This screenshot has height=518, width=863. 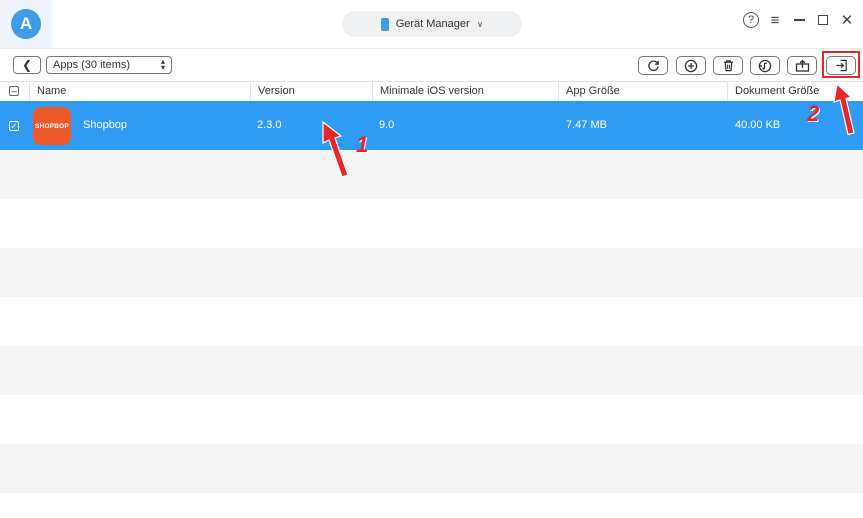 I want to click on column-header-version: Version, so click(x=311, y=91).